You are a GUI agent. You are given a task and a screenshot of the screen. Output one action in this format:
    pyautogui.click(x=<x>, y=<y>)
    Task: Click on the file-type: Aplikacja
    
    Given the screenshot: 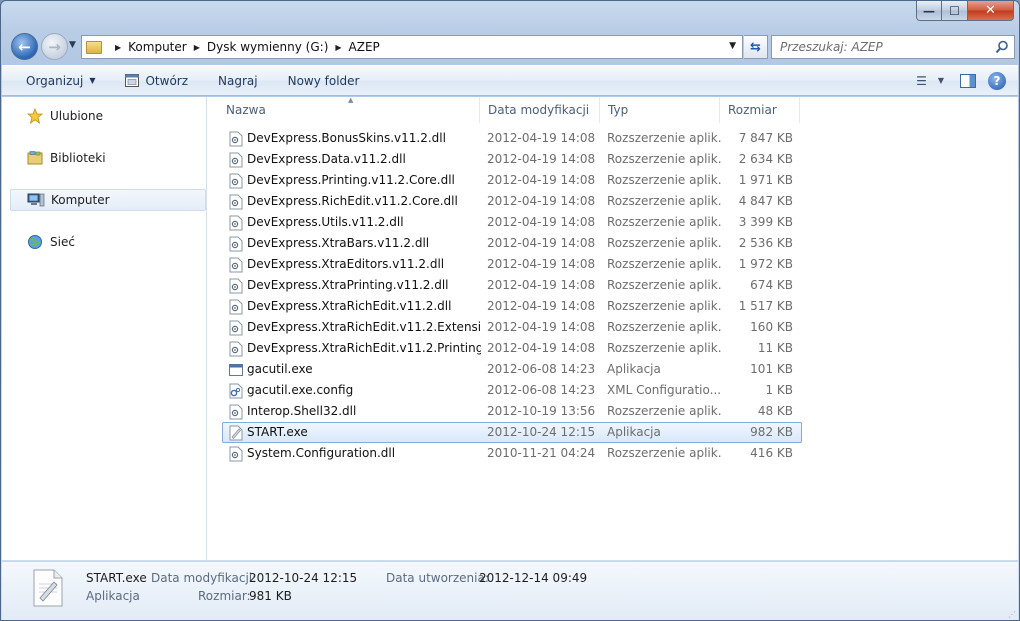 What is the action you would take?
    pyautogui.click(x=634, y=432)
    